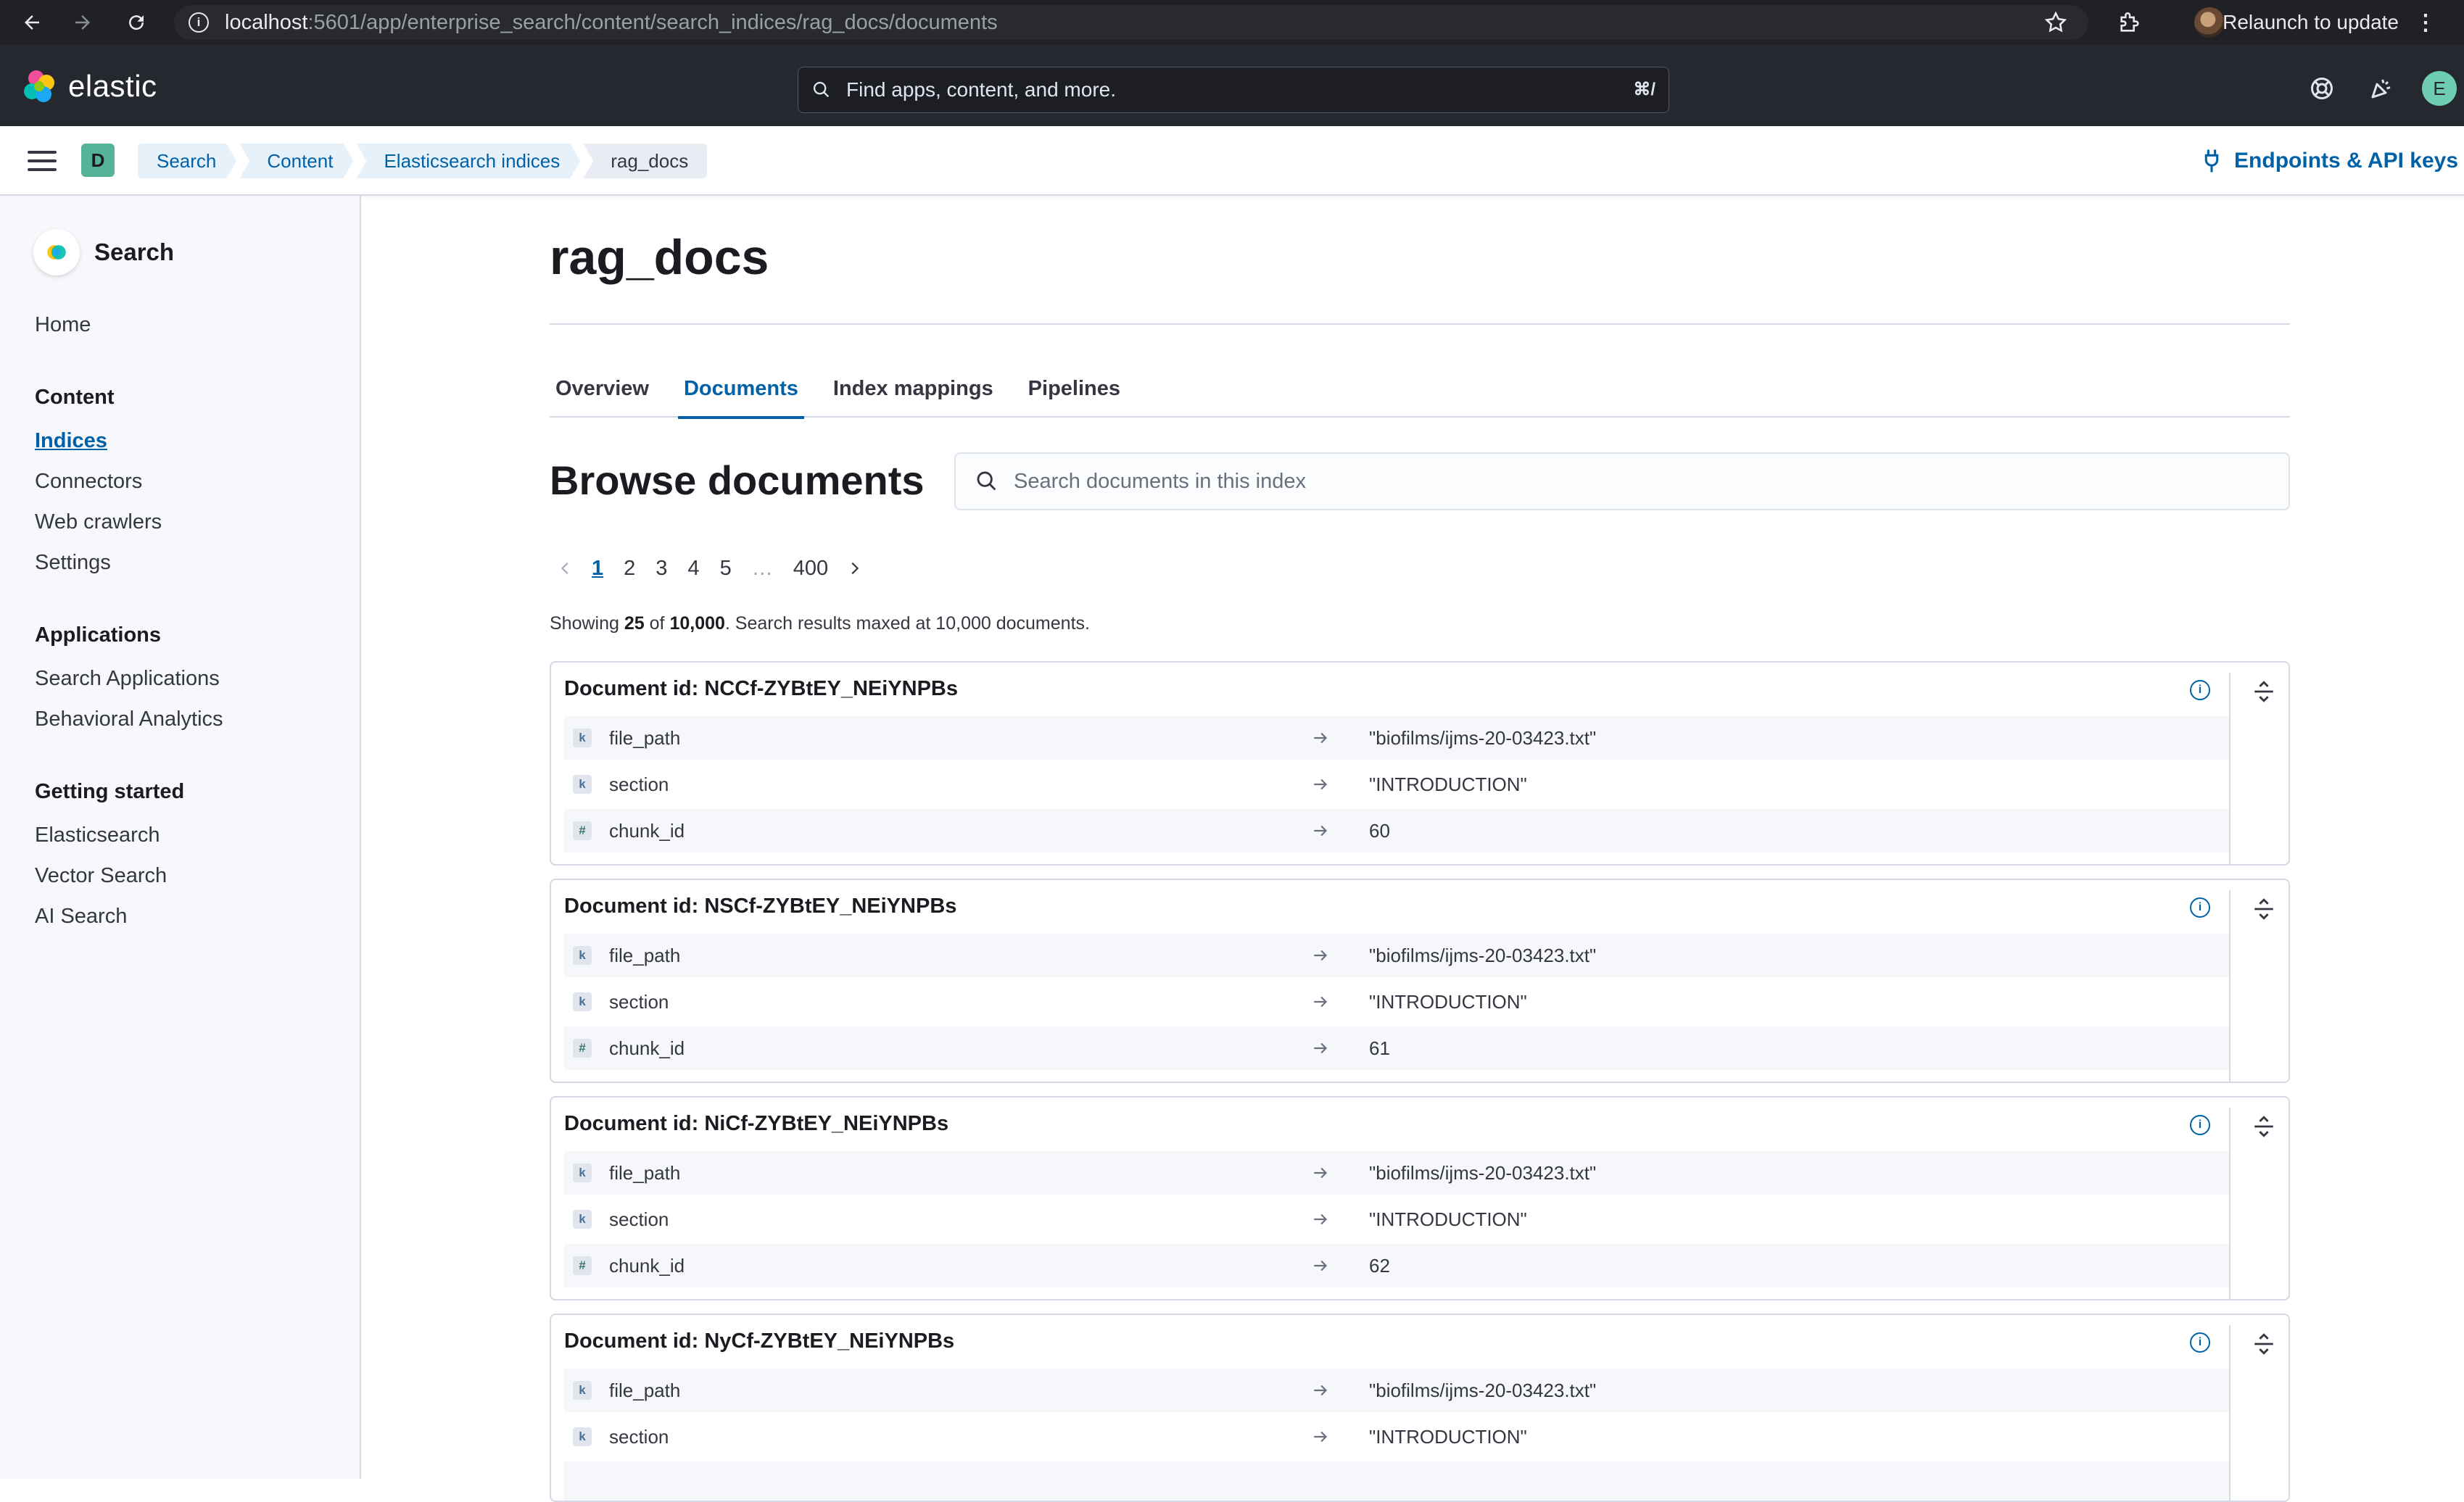 The image size is (2464, 1502). I want to click on tab-documents: Documents, so click(740, 394).